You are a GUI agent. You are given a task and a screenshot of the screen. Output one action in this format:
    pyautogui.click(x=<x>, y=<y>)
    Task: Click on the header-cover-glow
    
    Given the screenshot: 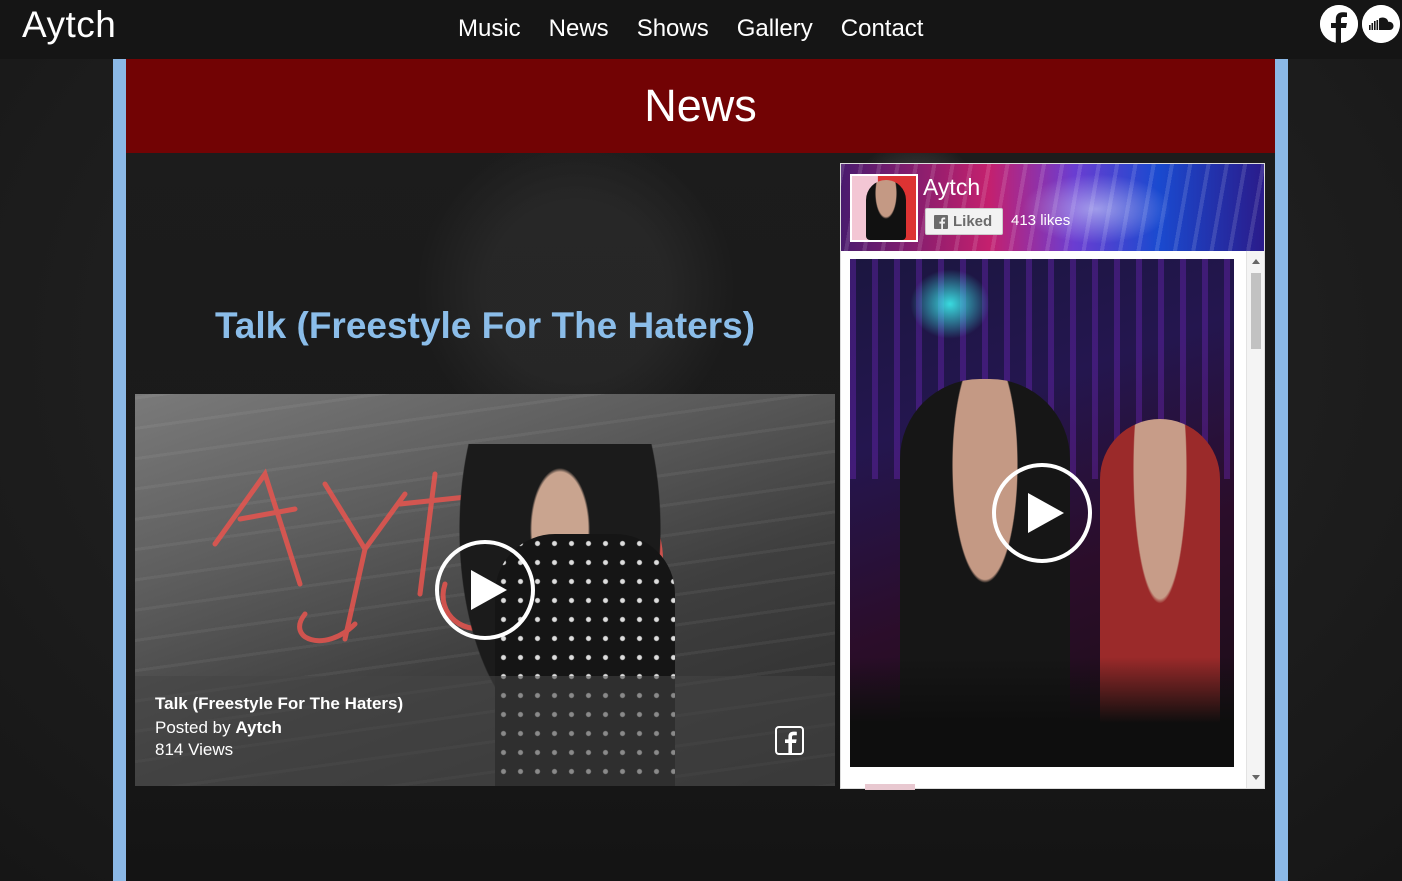 What is the action you would take?
    pyautogui.click(x=1096, y=209)
    